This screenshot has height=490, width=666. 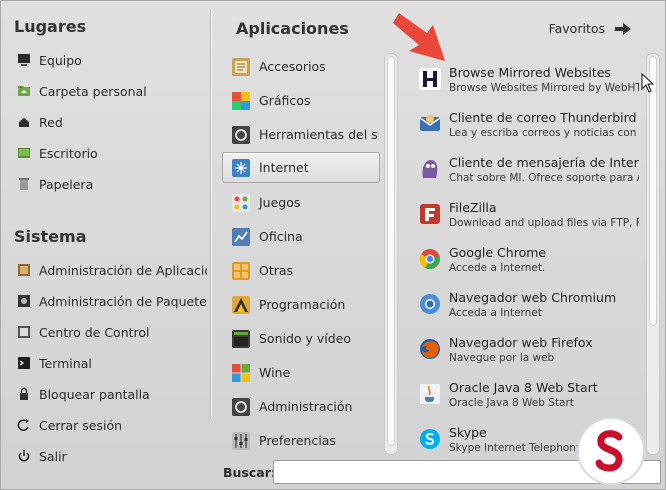 I want to click on category-otras: Otras, so click(x=301, y=270).